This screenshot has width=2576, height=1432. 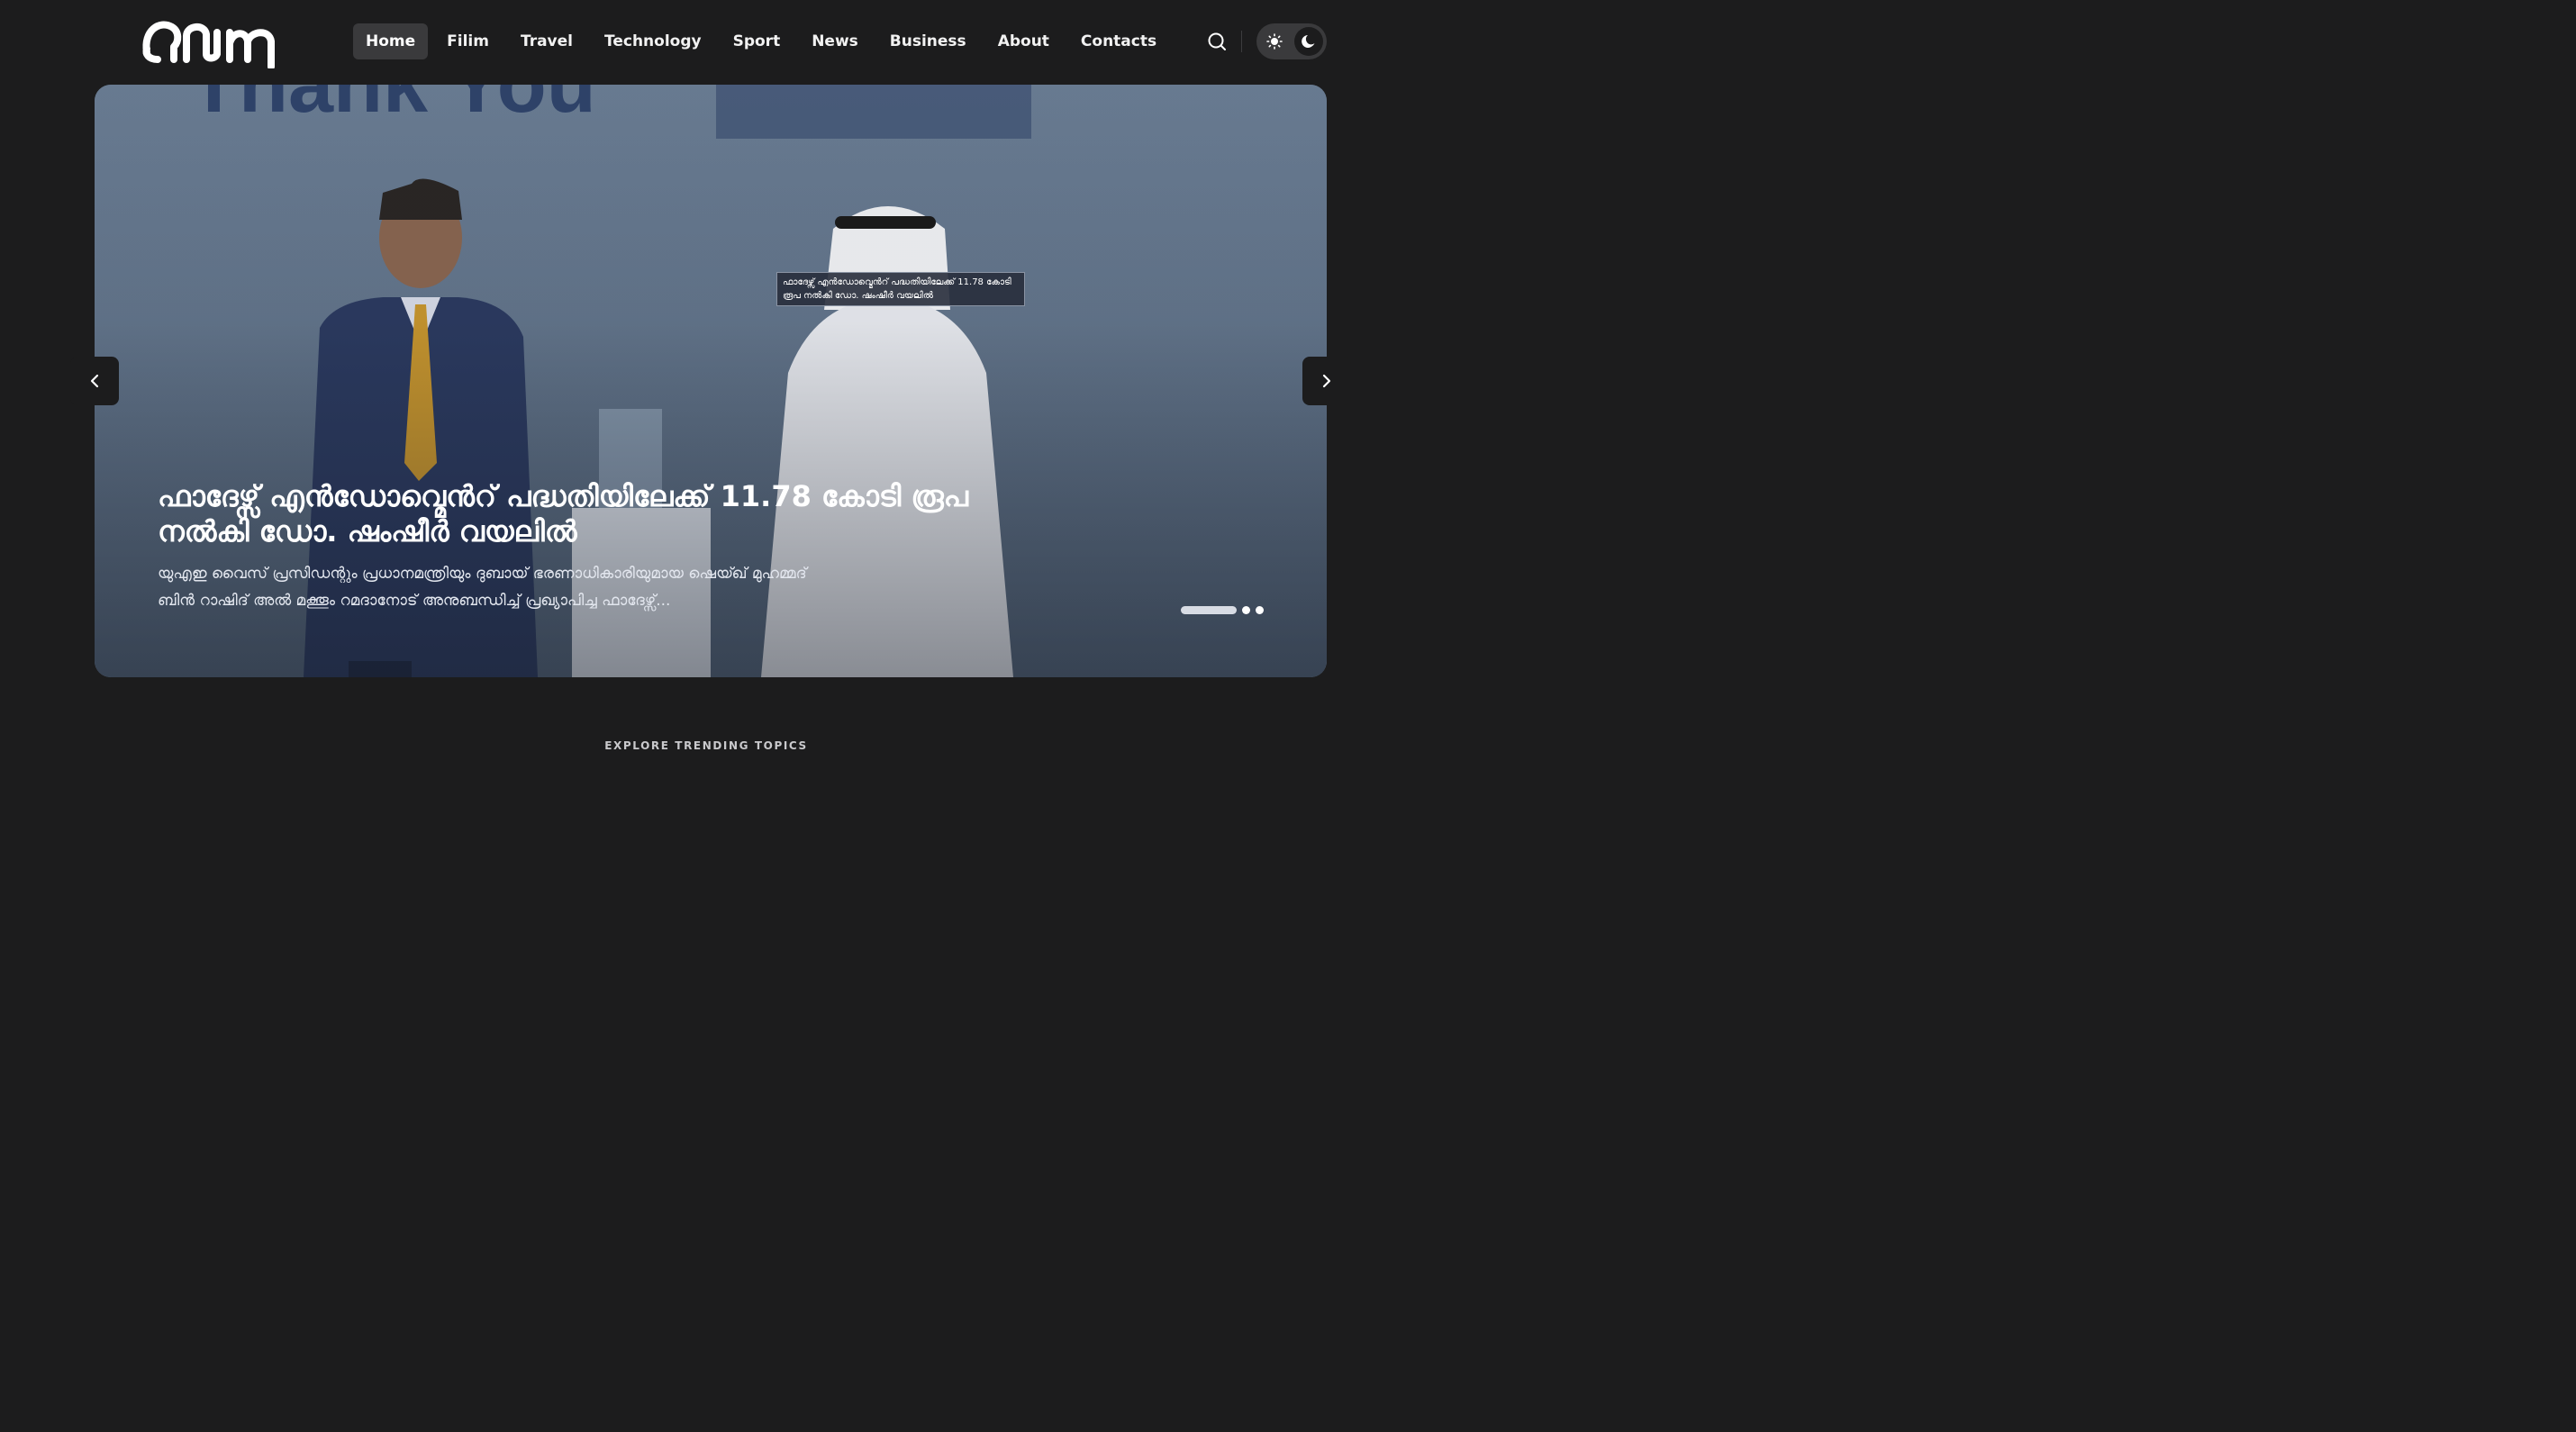 I want to click on nav-item-filim: Filim, so click(x=468, y=41).